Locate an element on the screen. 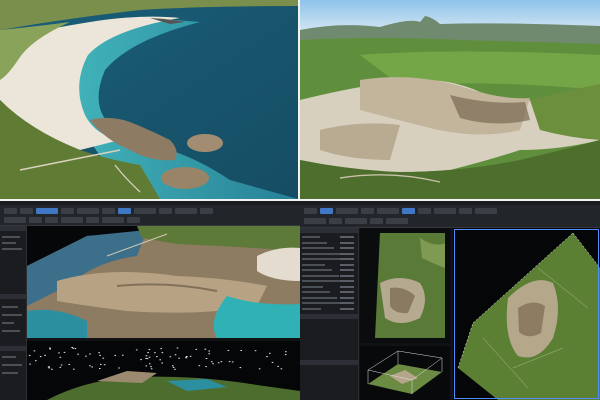 The height and width of the screenshot is (400, 600). orthomosaic-viewport is located at coordinates (405, 285).